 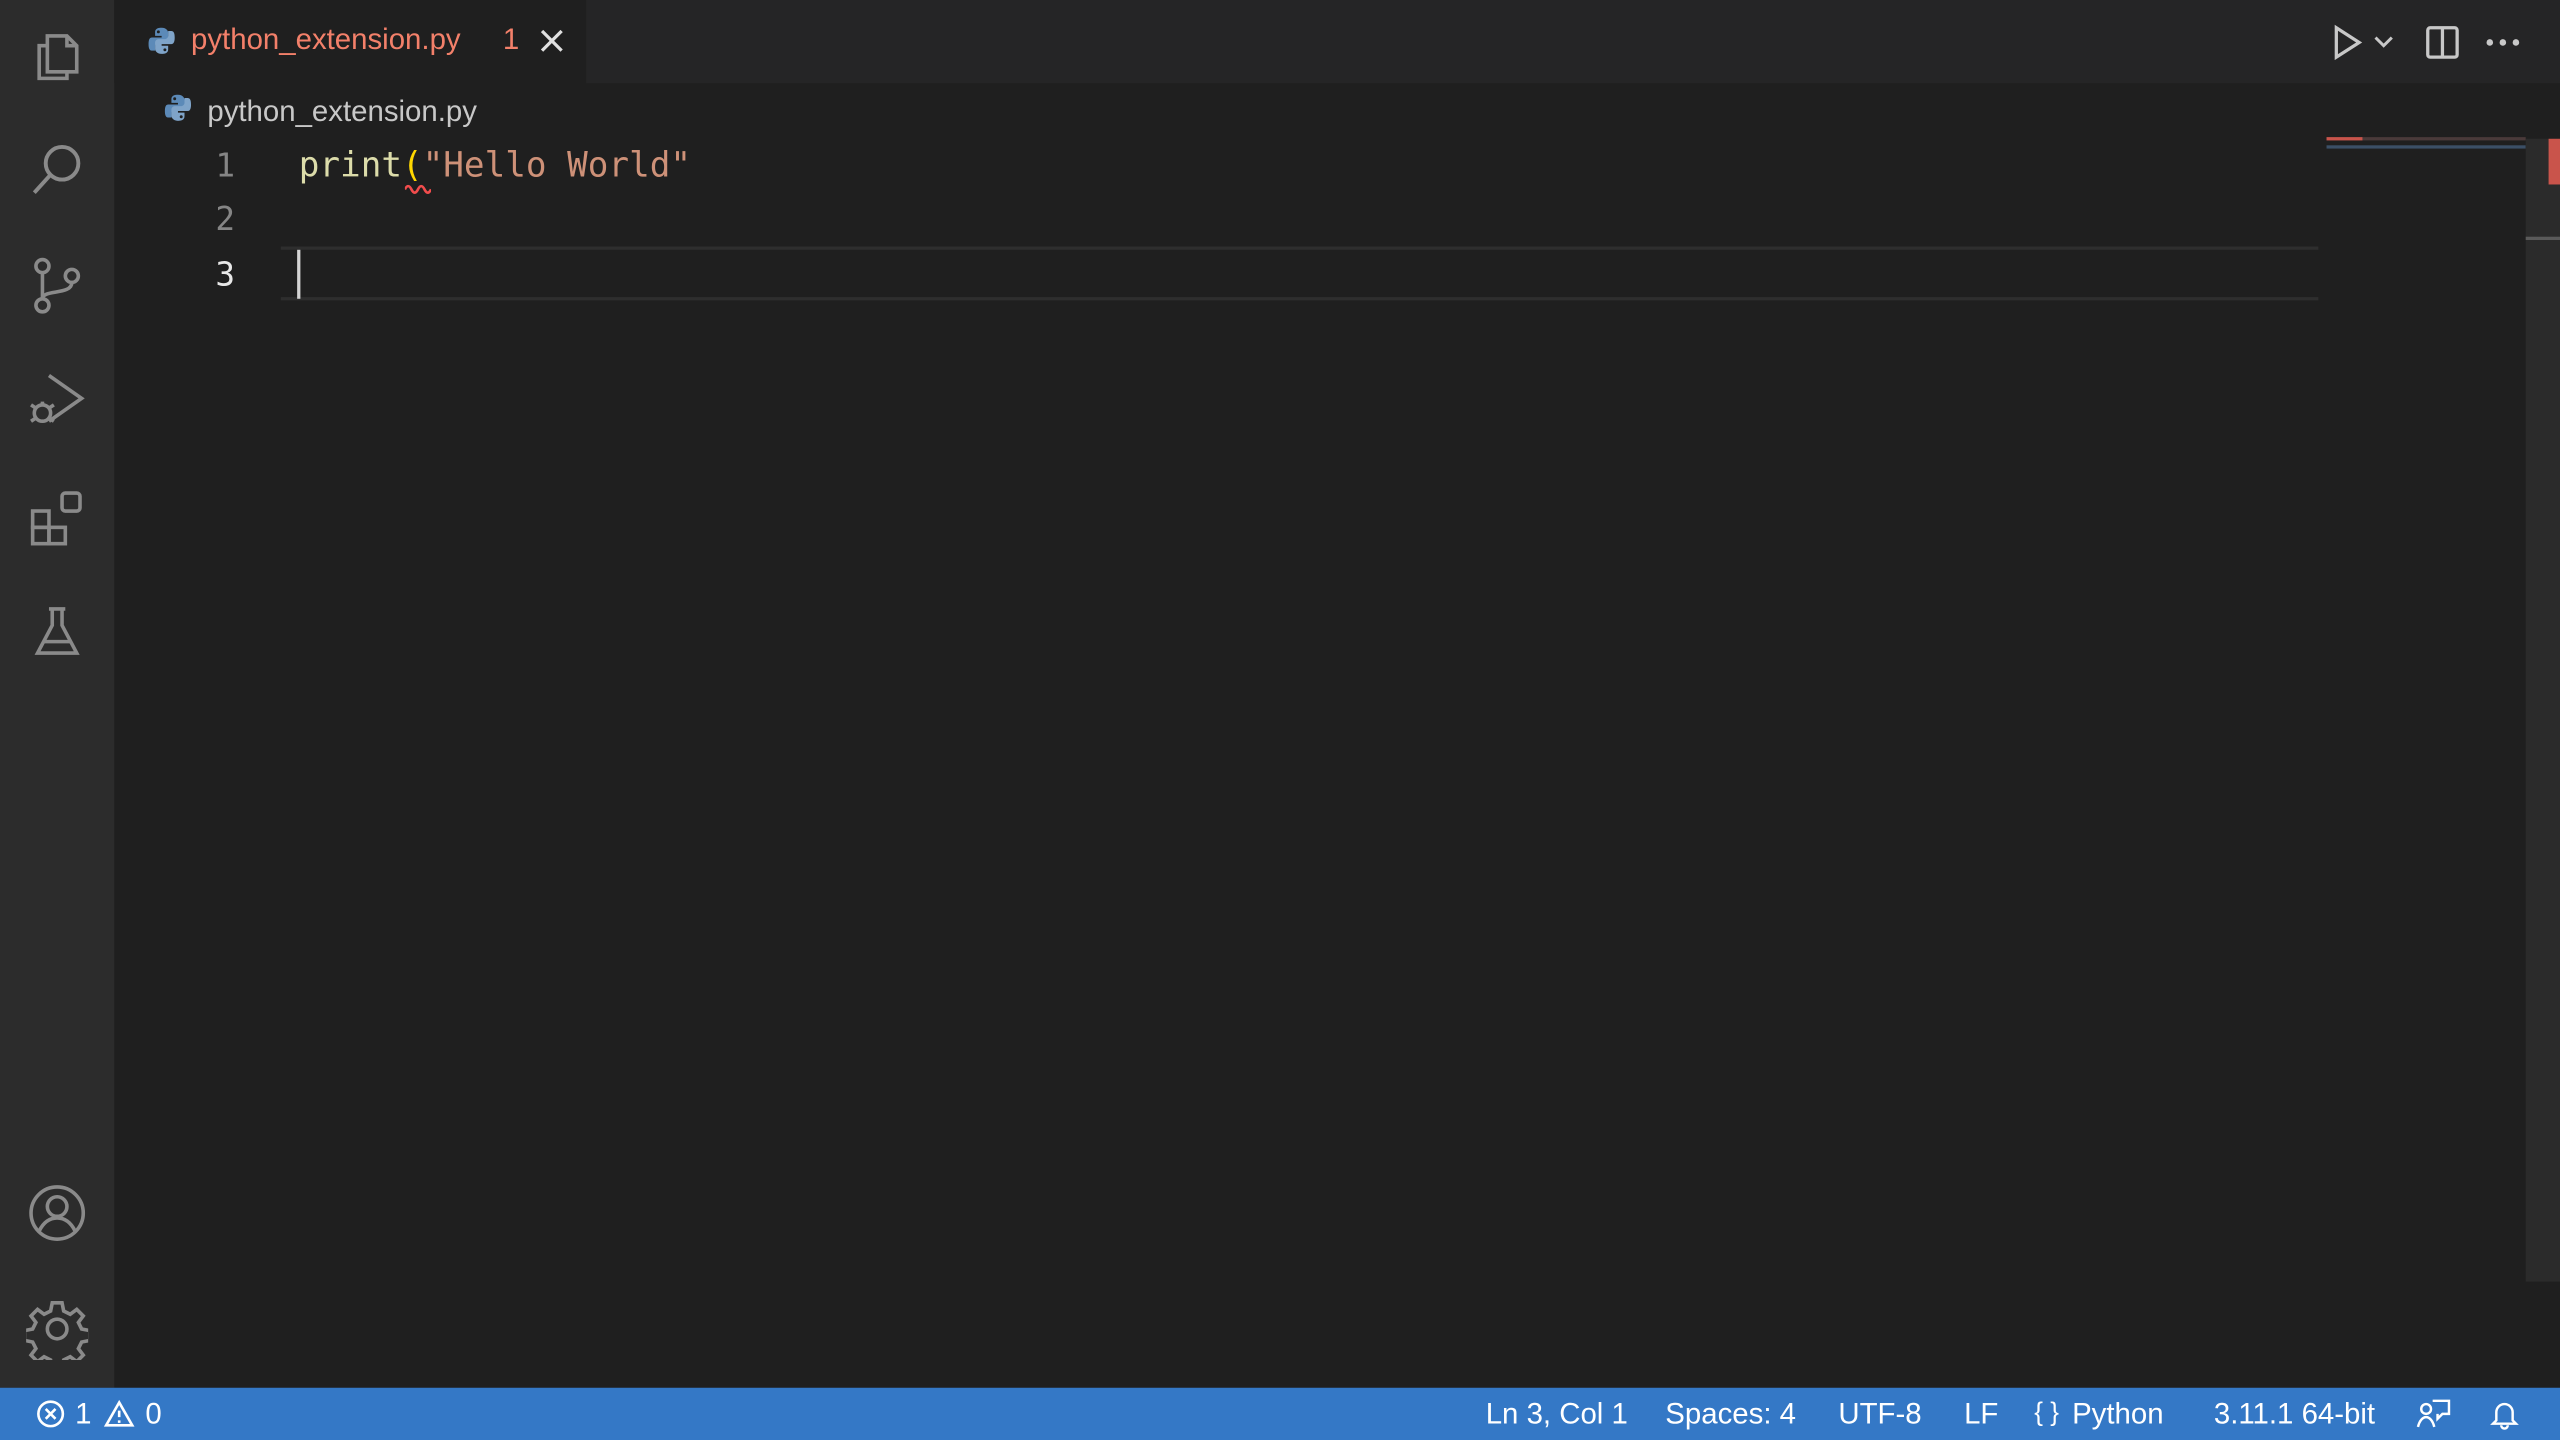 What do you see at coordinates (557, 165) in the screenshot?
I see `code-token-string: "Hello World"` at bounding box center [557, 165].